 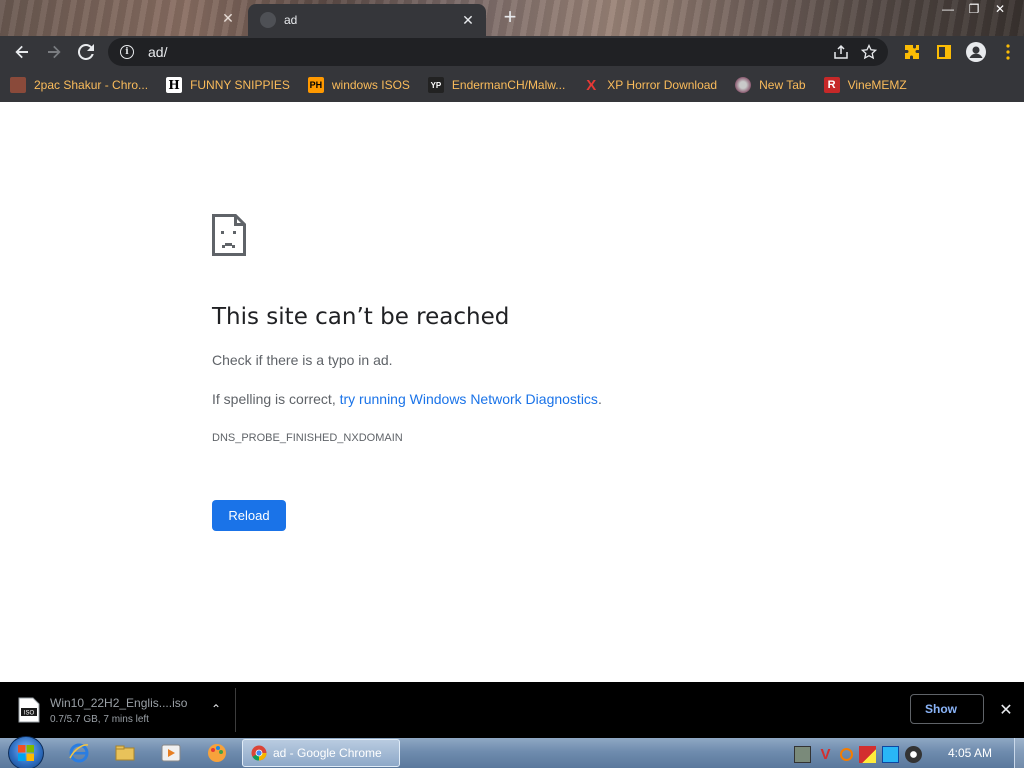 What do you see at coordinates (99, 719) in the screenshot?
I see `download-status: 0.7/5.7 GB, 7 mins left` at bounding box center [99, 719].